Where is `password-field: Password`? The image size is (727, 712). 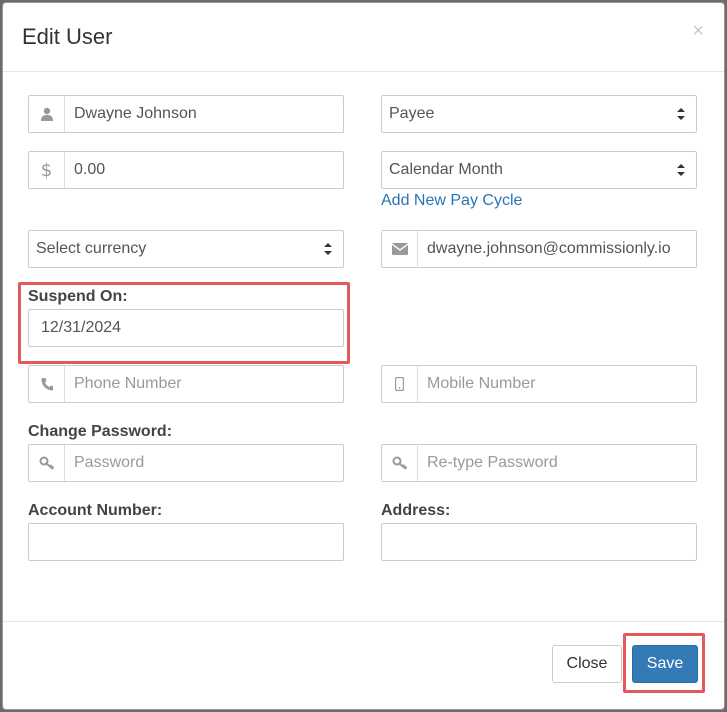 password-field: Password is located at coordinates (186, 463).